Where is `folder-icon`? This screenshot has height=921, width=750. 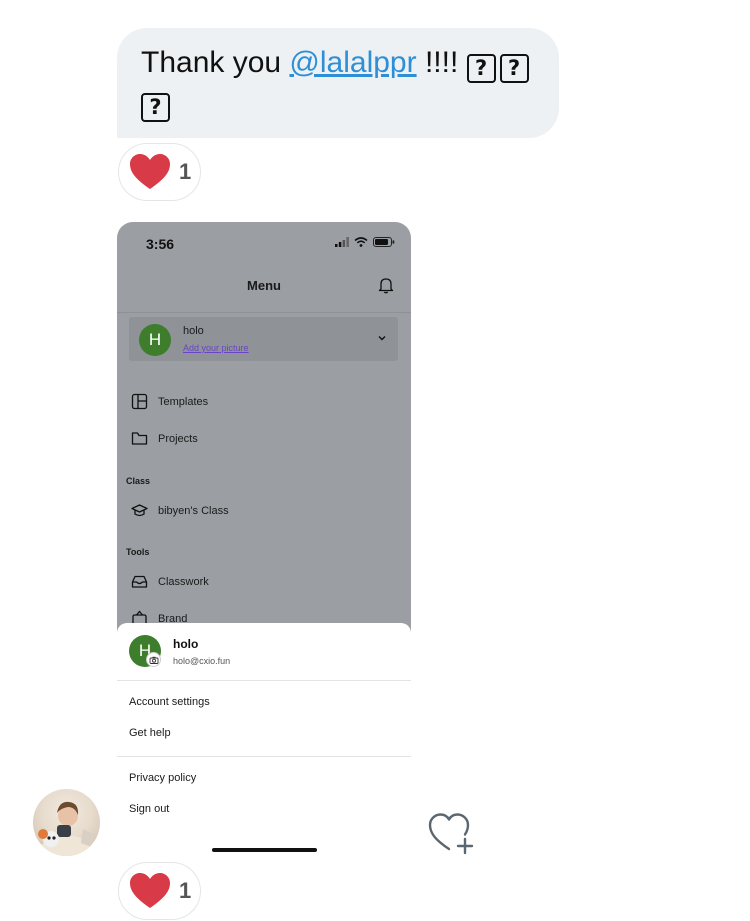
folder-icon is located at coordinates (139, 438).